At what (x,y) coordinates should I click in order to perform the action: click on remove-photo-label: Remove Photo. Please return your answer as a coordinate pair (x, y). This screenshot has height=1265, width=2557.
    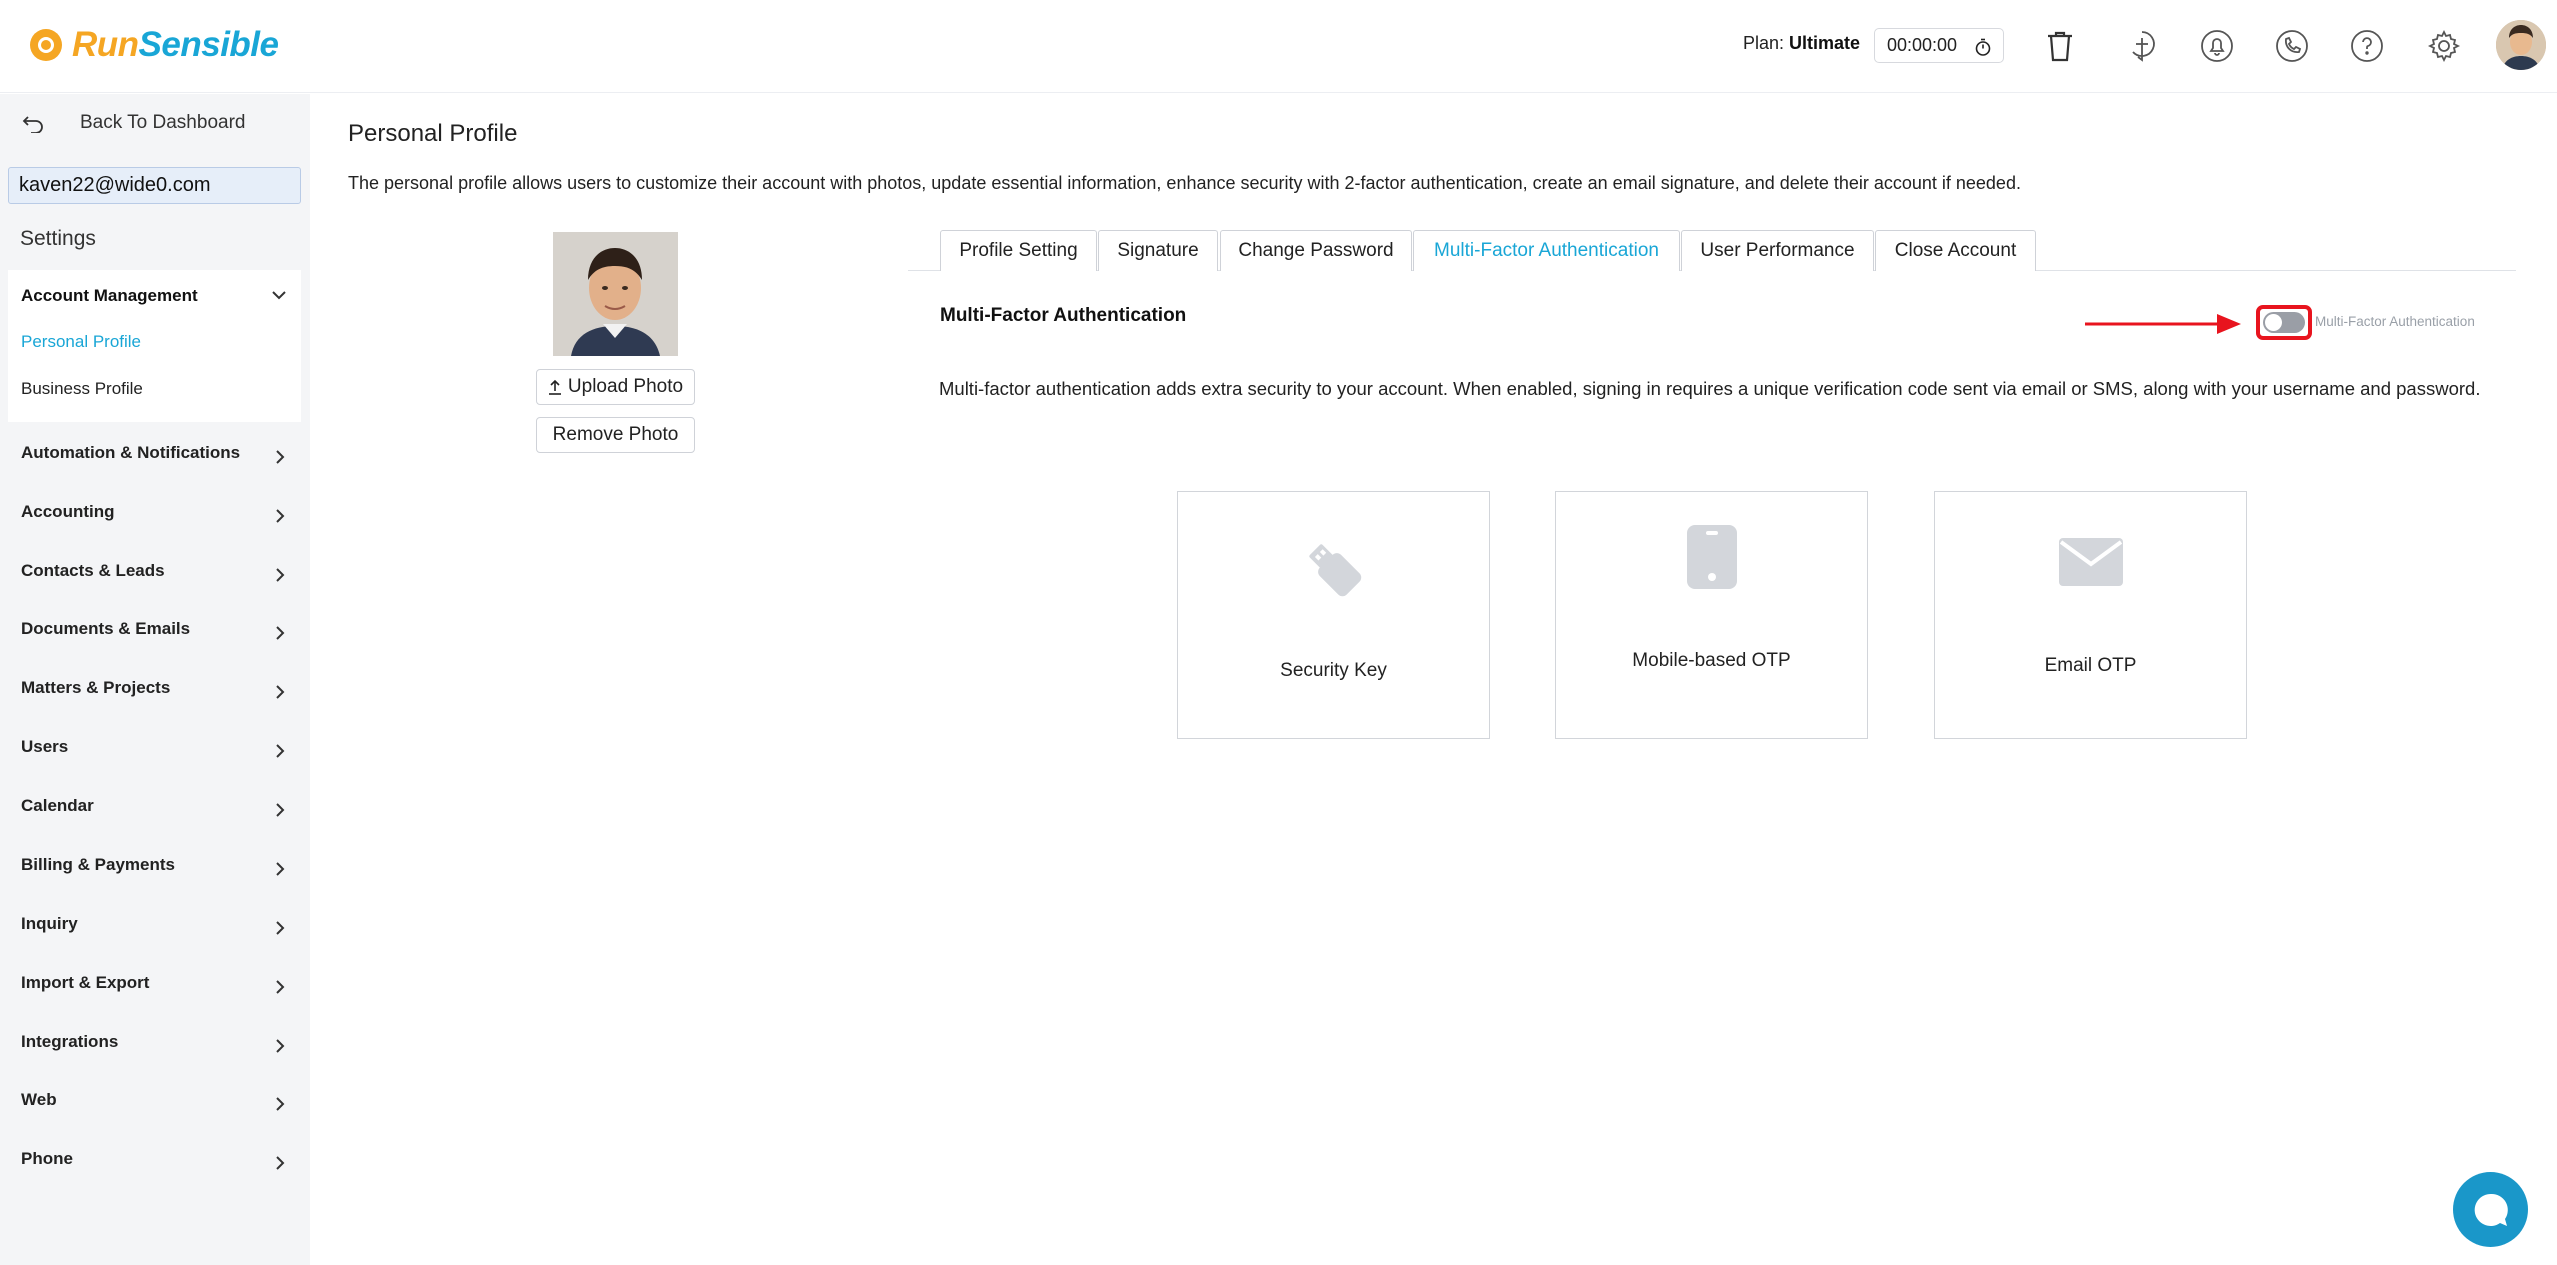
    Looking at the image, I should click on (615, 434).